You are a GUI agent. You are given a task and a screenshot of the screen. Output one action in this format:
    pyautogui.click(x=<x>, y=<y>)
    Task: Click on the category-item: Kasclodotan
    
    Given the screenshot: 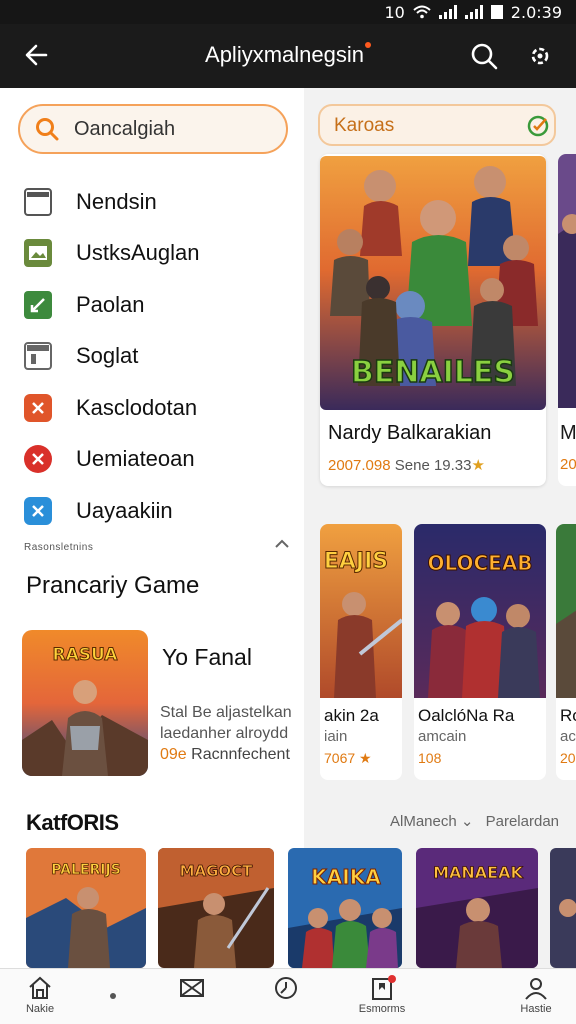 What is the action you would take?
    pyautogui.click(x=159, y=408)
    